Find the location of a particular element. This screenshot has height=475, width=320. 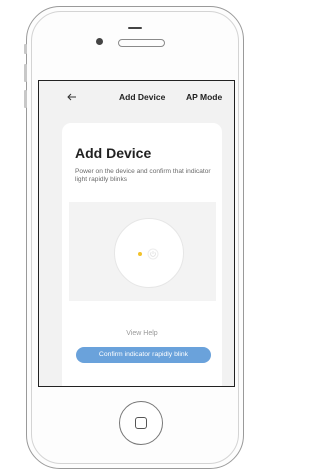

indicator-light is located at coordinates (140, 254).